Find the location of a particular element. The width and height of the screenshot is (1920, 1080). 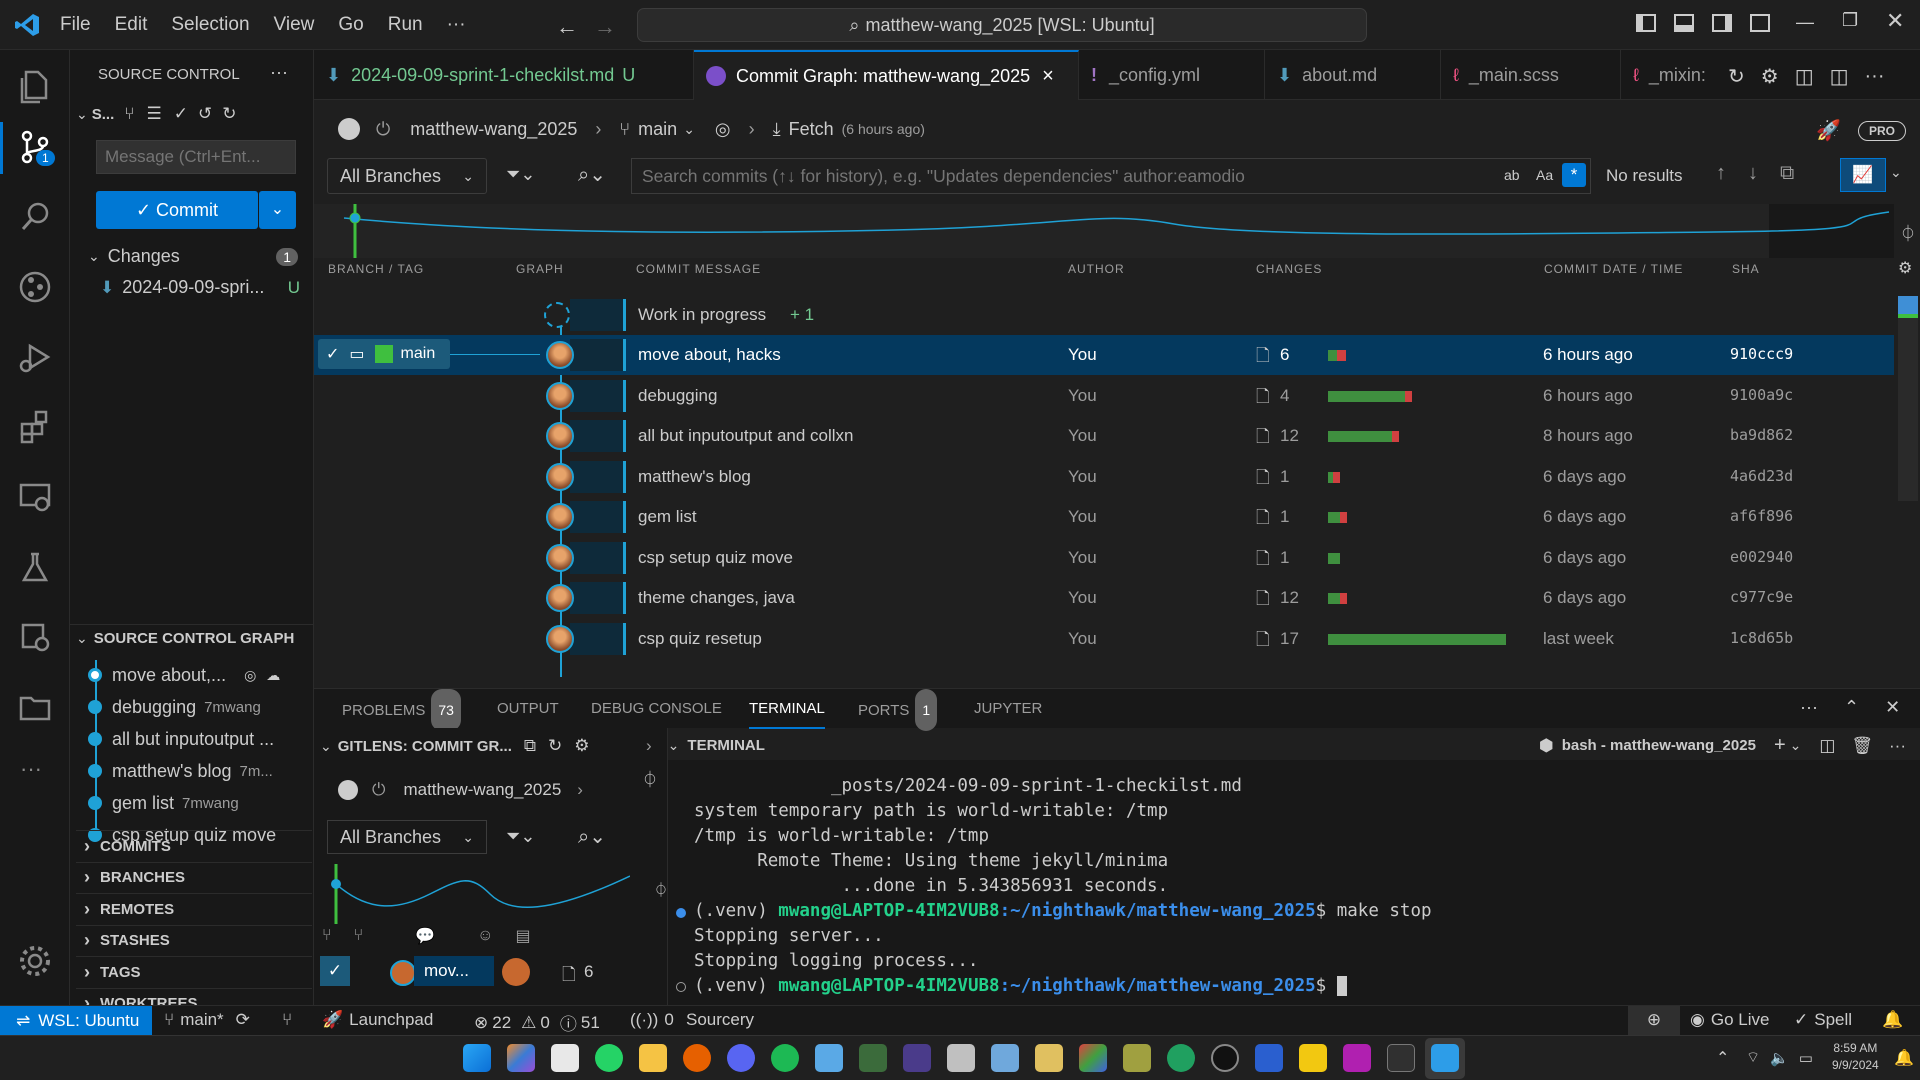

new-terminal-icon: + is located at coordinates (1780, 745).